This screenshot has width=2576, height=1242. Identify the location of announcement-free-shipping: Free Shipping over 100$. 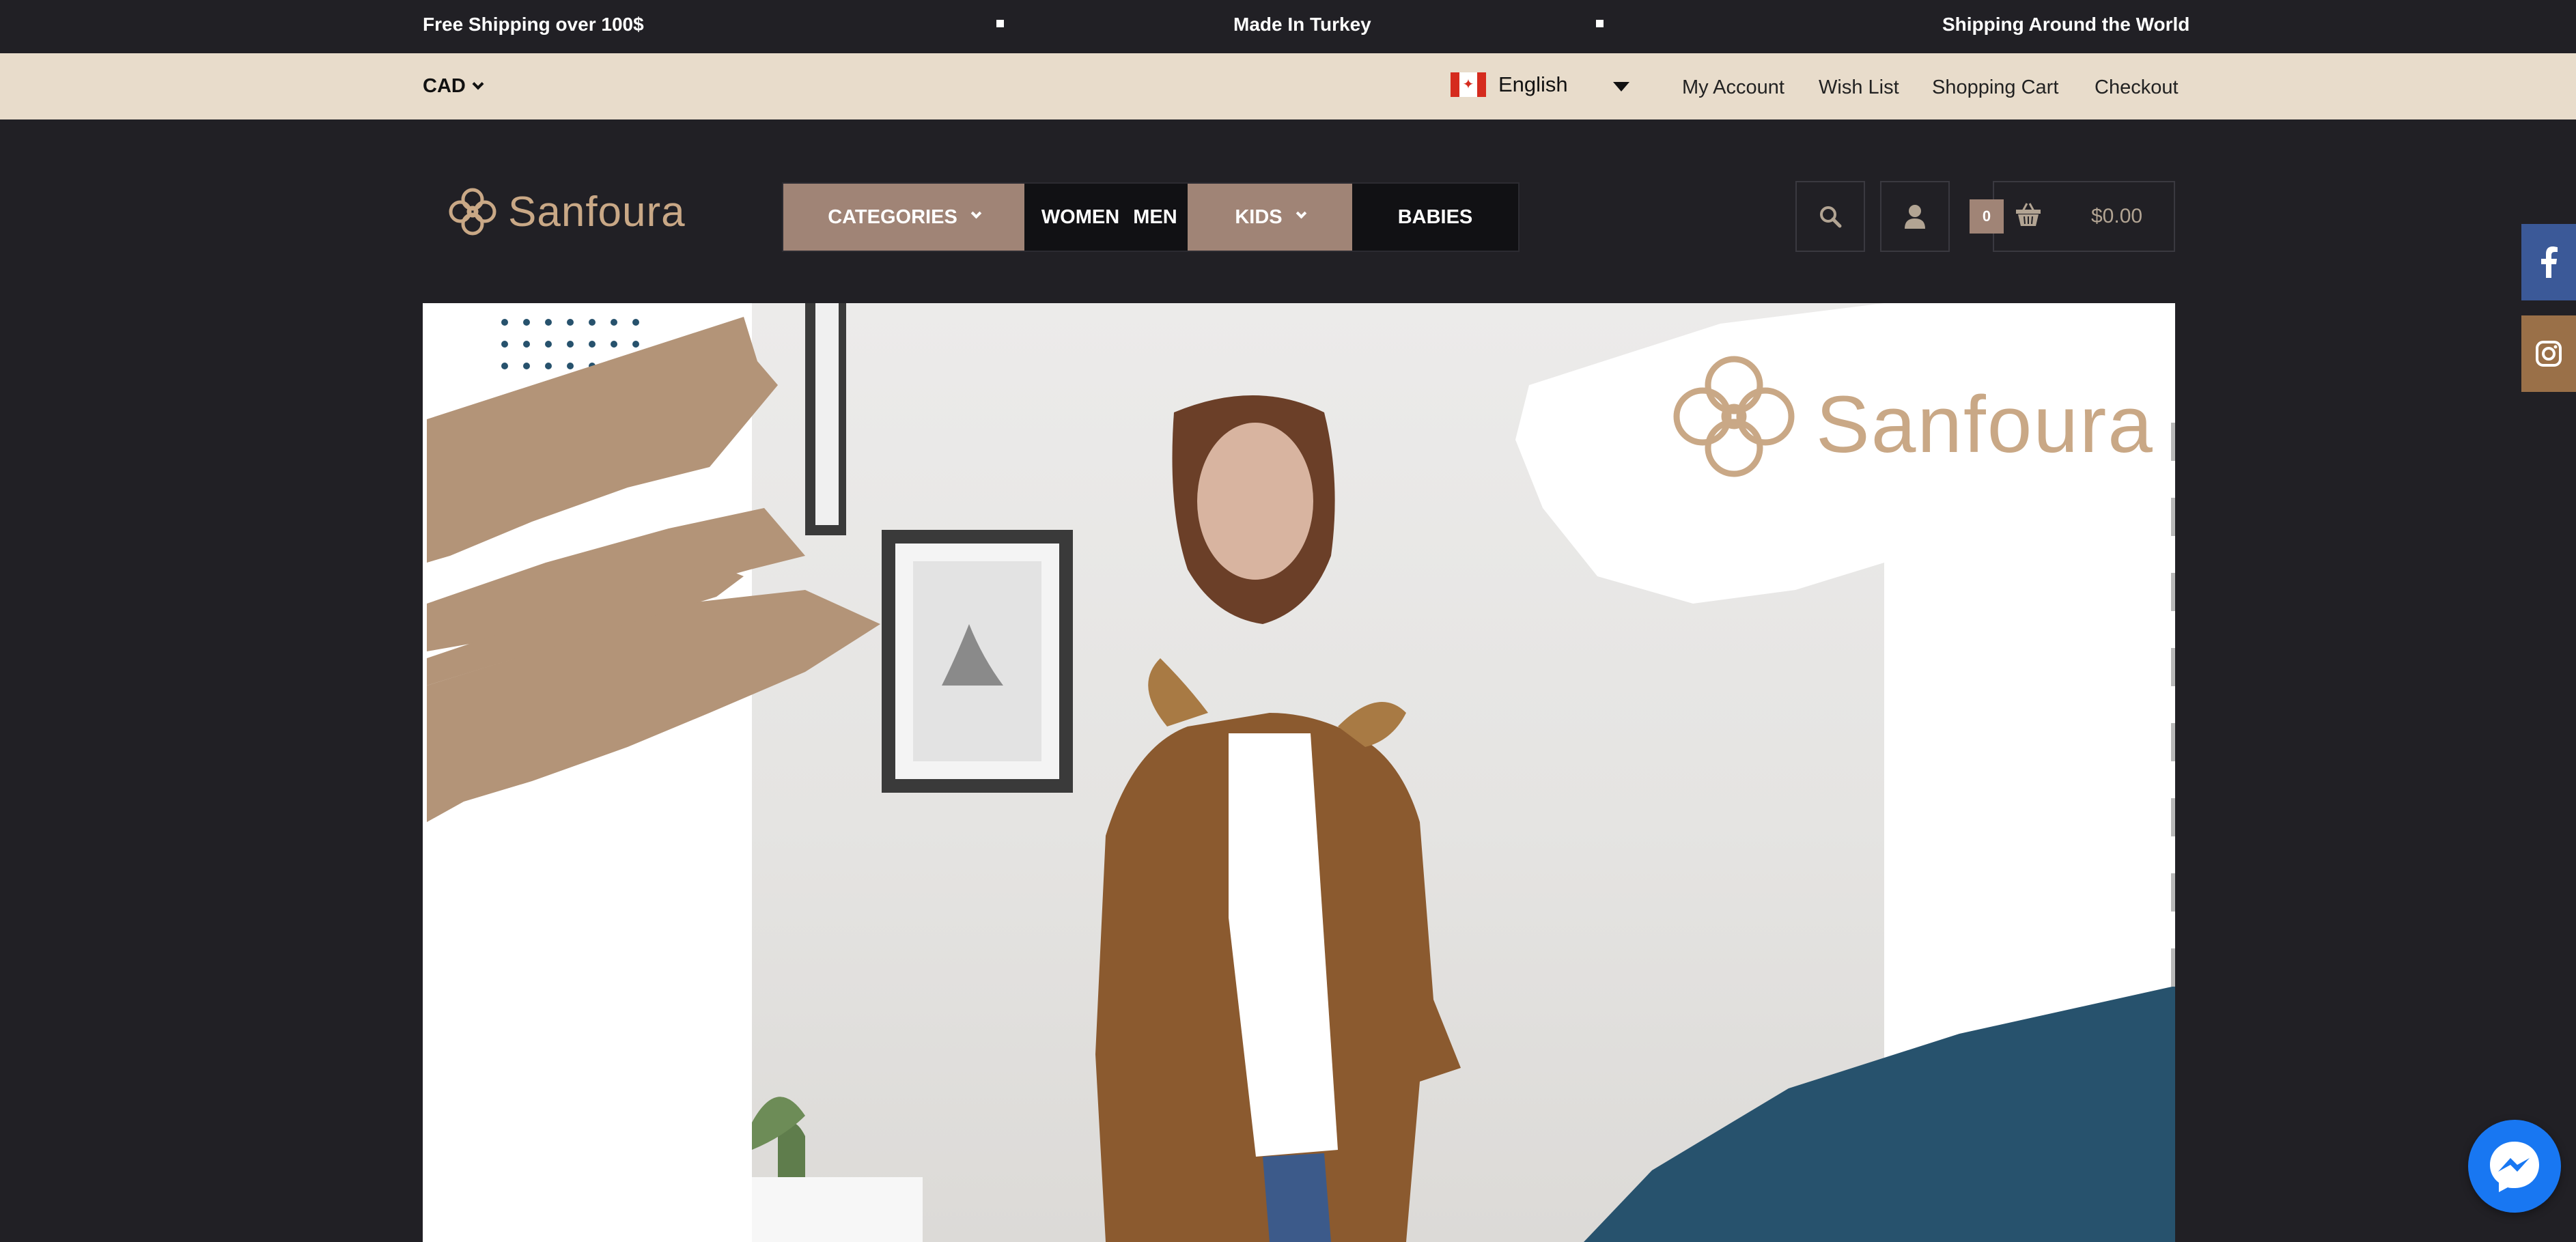
(533, 24).